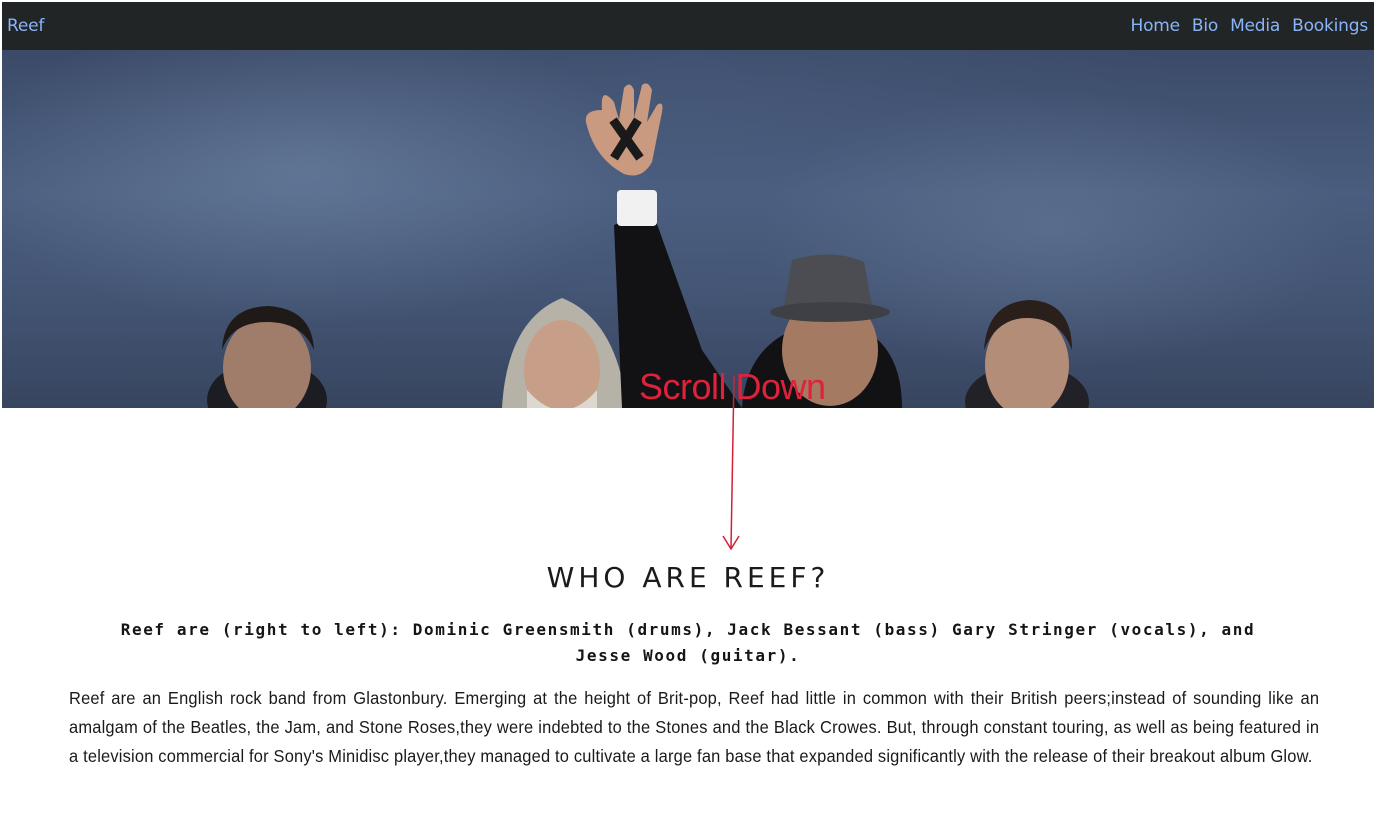  Describe the element at coordinates (1330, 26) in the screenshot. I see `nav-link-bookings: Bookings` at that location.